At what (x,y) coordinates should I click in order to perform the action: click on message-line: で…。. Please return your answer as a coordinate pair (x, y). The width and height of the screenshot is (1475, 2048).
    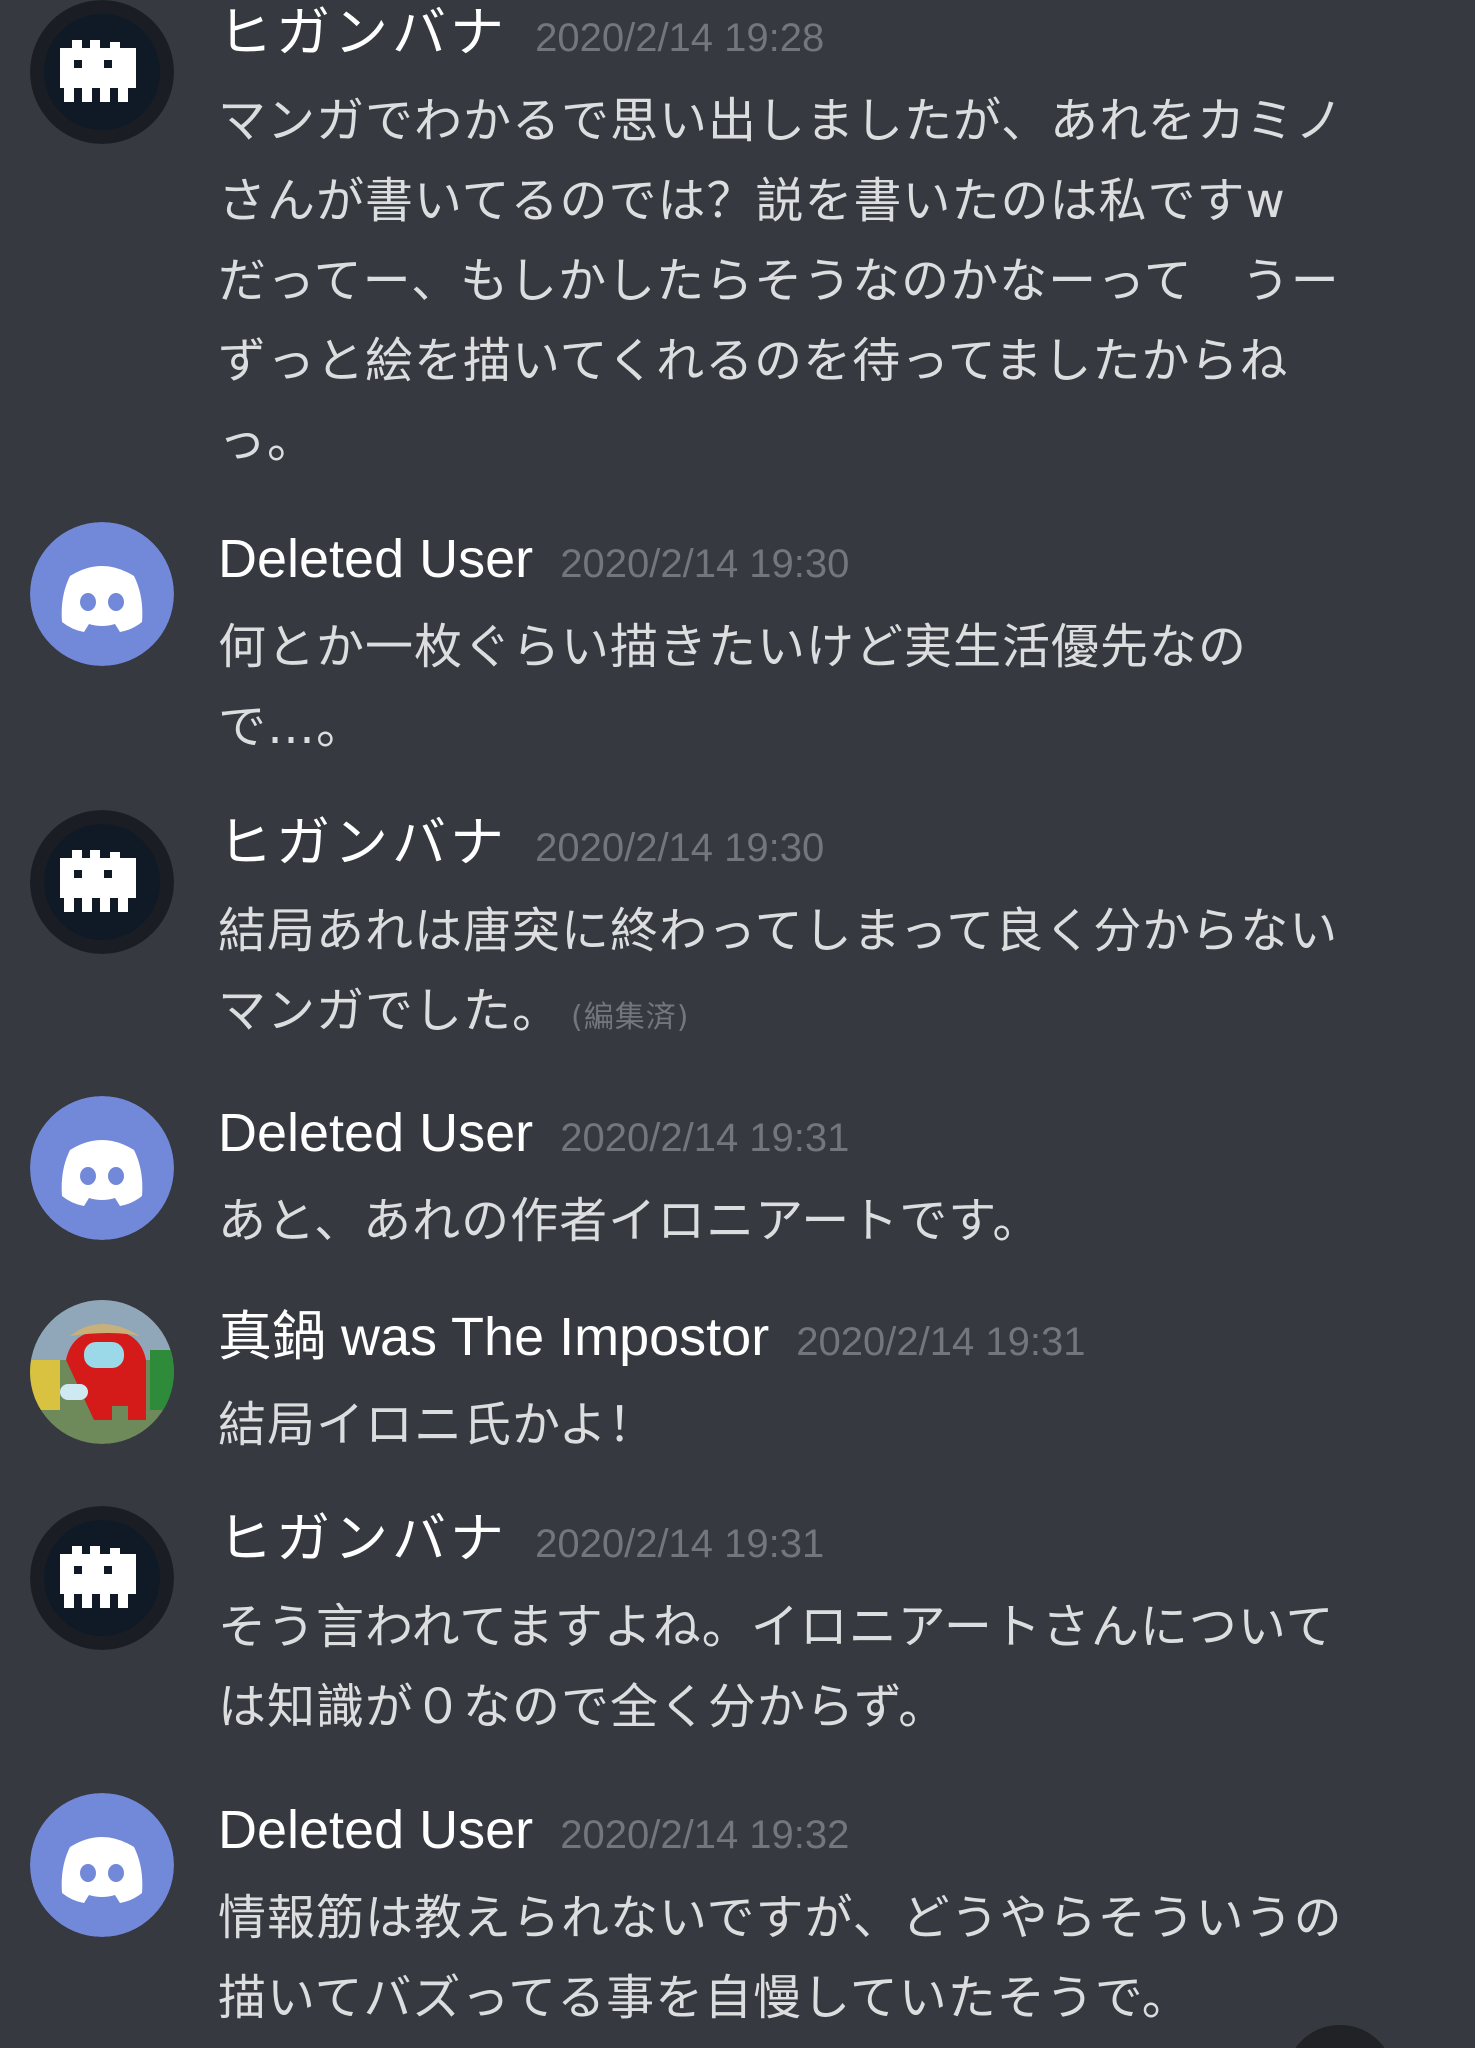
    Looking at the image, I should click on (292, 727).